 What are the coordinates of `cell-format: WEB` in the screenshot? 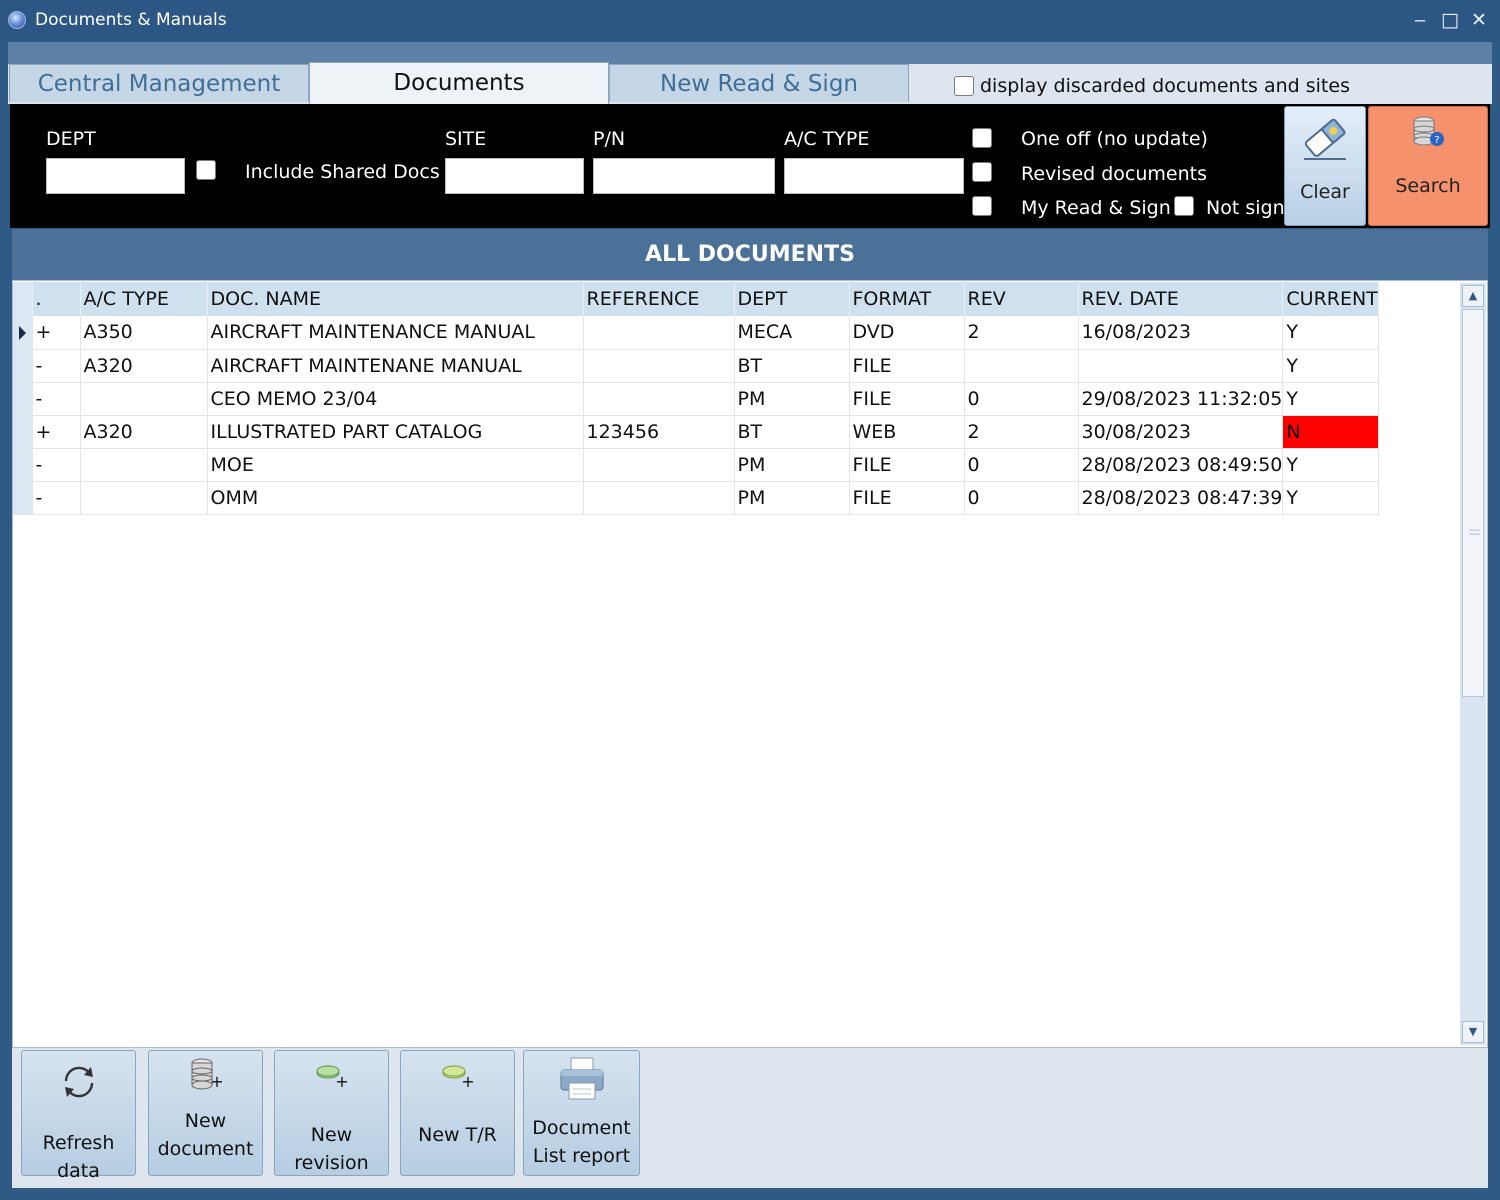 It's located at (907, 432).